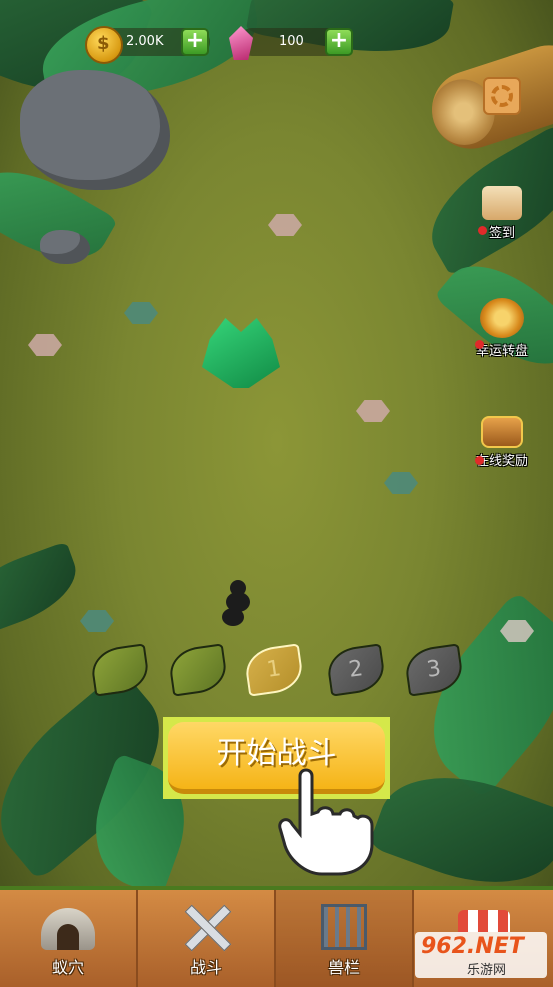 The width and height of the screenshot is (553, 987). I want to click on nav-cage: 兽栏, so click(345, 938).